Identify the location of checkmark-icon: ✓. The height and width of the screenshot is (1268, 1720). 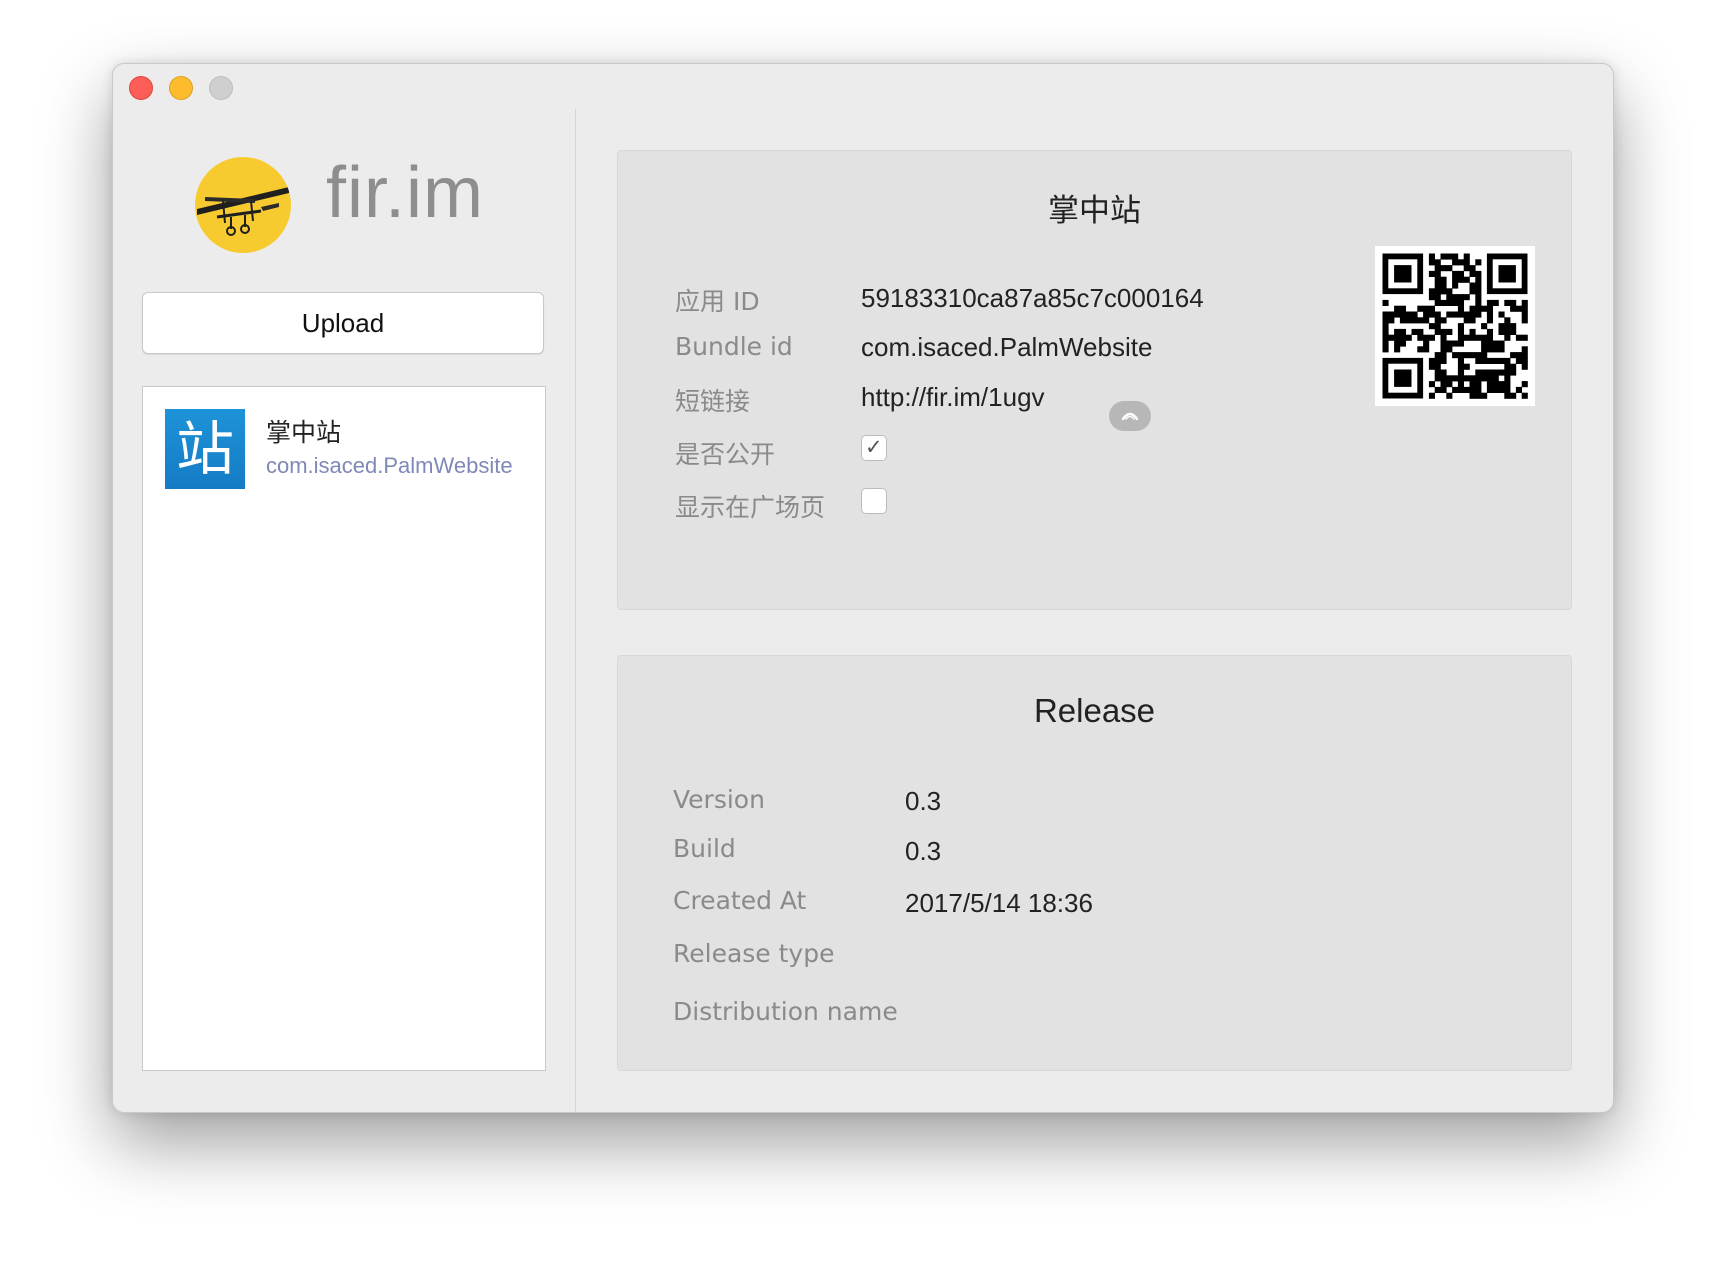
(874, 447).